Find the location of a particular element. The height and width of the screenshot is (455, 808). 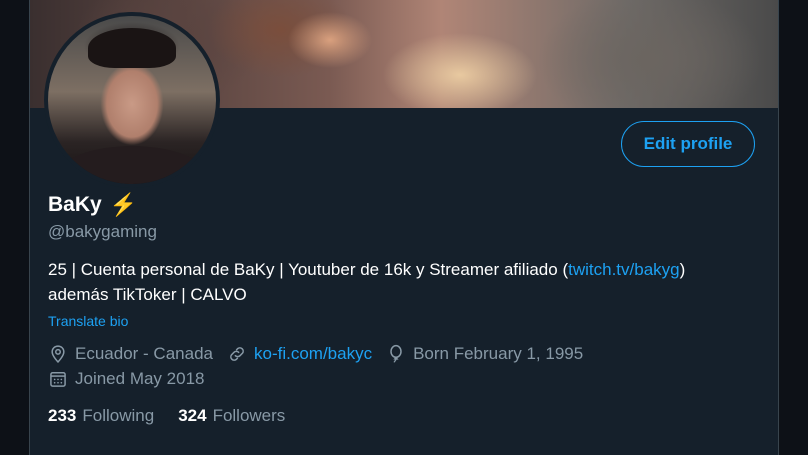

followers-stat: 324 Followers is located at coordinates (231, 416).